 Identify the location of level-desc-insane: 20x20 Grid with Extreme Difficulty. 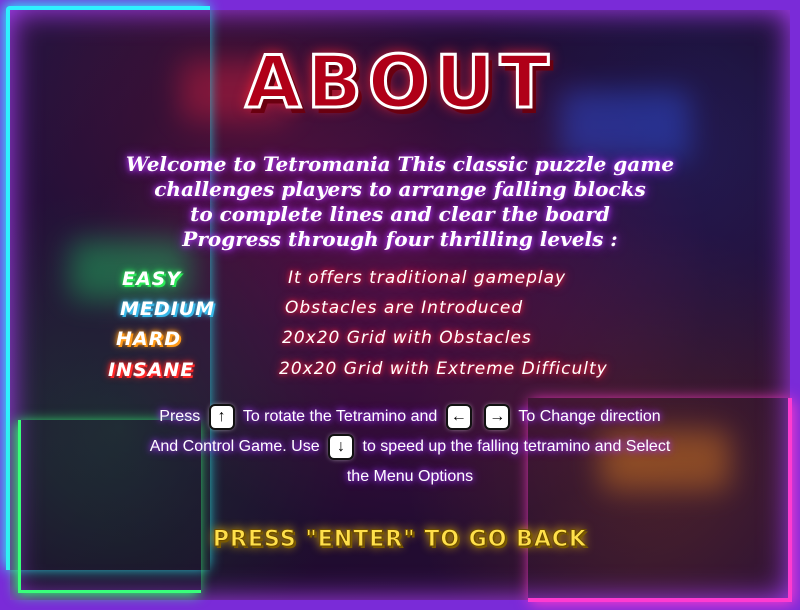
(443, 369).